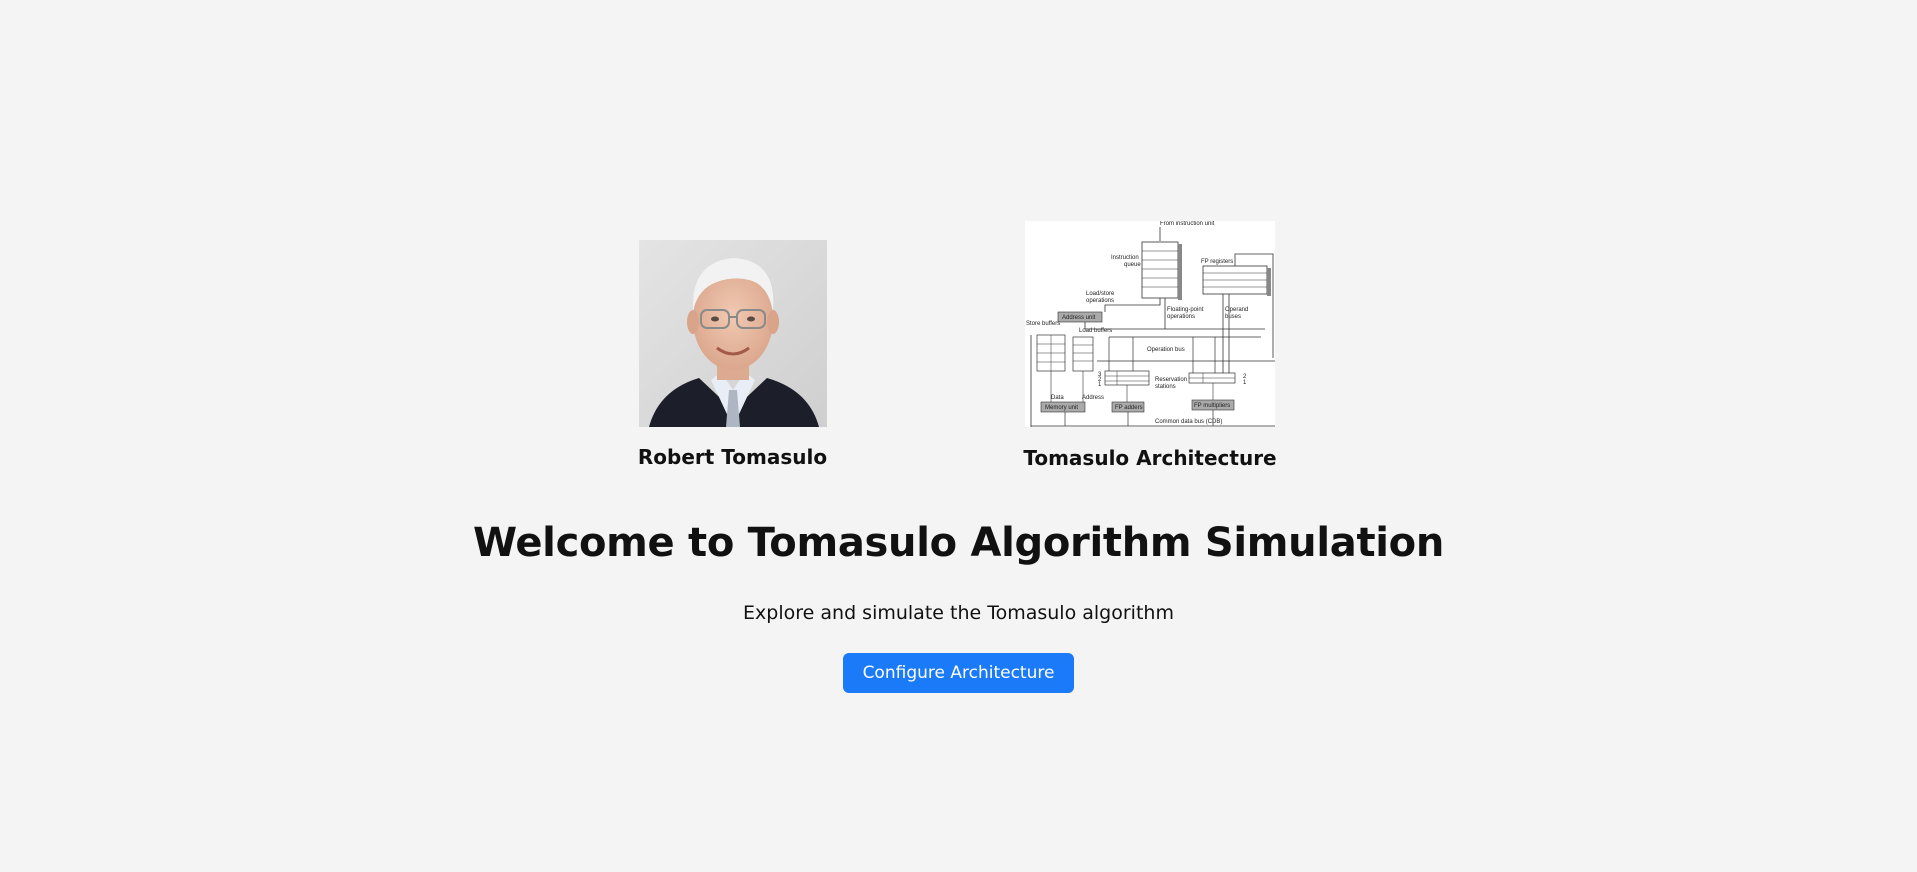 Image resolution: width=1917 pixels, height=872 pixels. What do you see at coordinates (1166, 350) in the screenshot?
I see `diagram-label: Operation bus` at bounding box center [1166, 350].